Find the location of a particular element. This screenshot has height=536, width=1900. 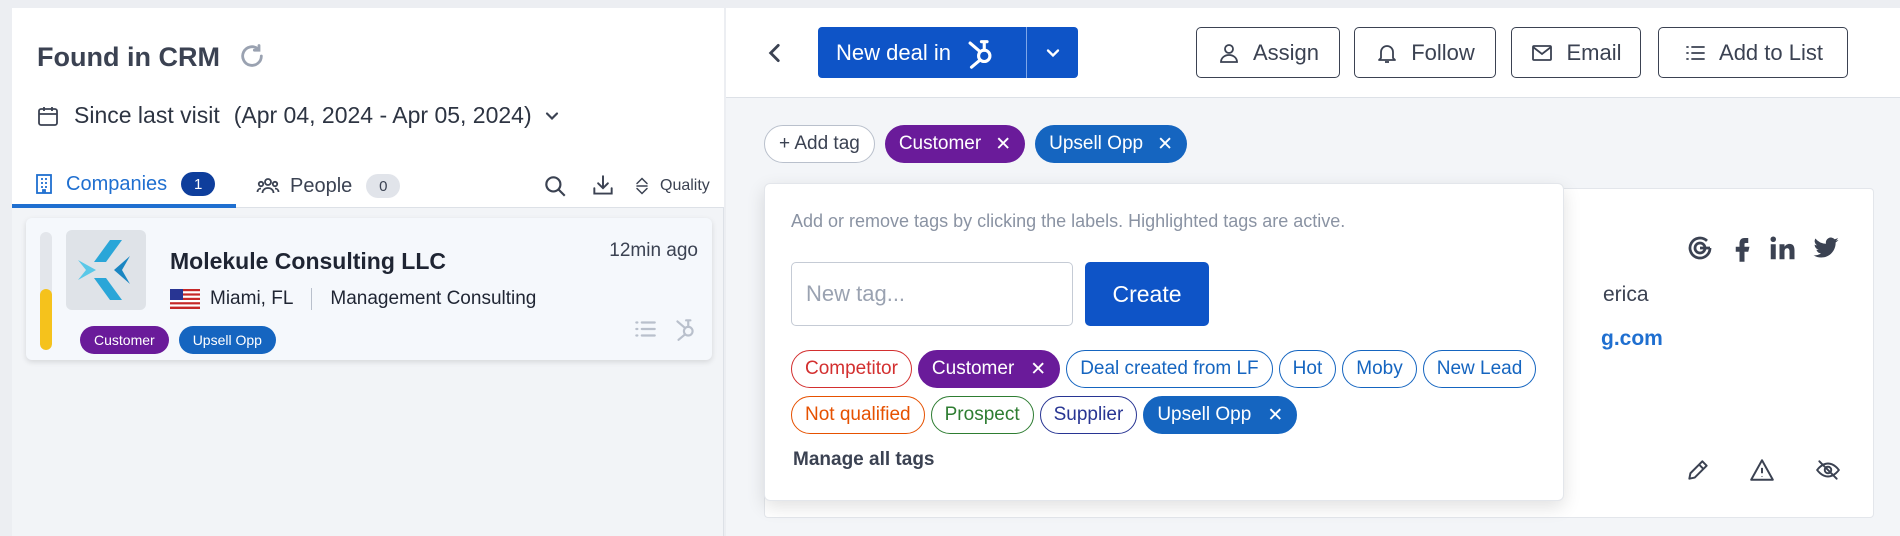

manage-tags-link: Manage all tags is located at coordinates (864, 460).